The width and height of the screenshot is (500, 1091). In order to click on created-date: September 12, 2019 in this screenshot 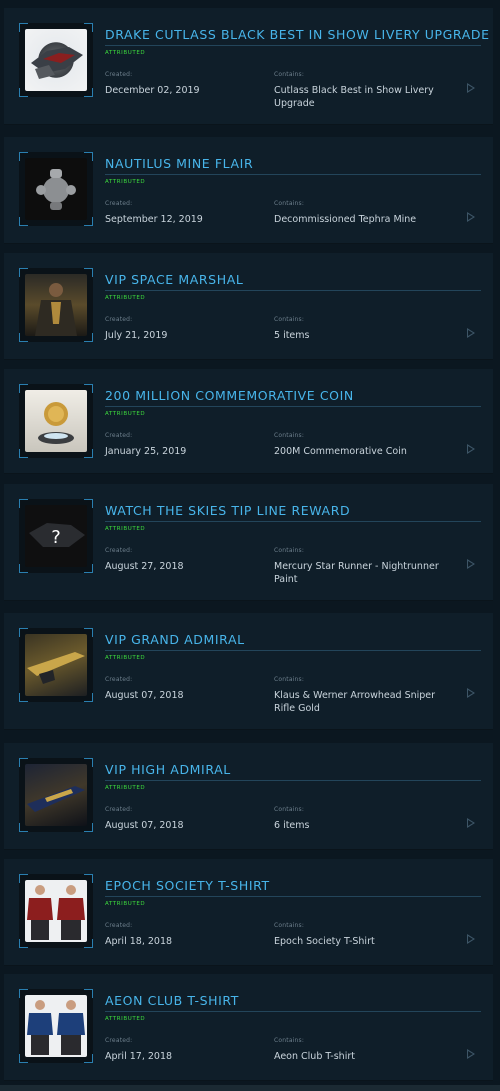, I will do `click(154, 219)`.